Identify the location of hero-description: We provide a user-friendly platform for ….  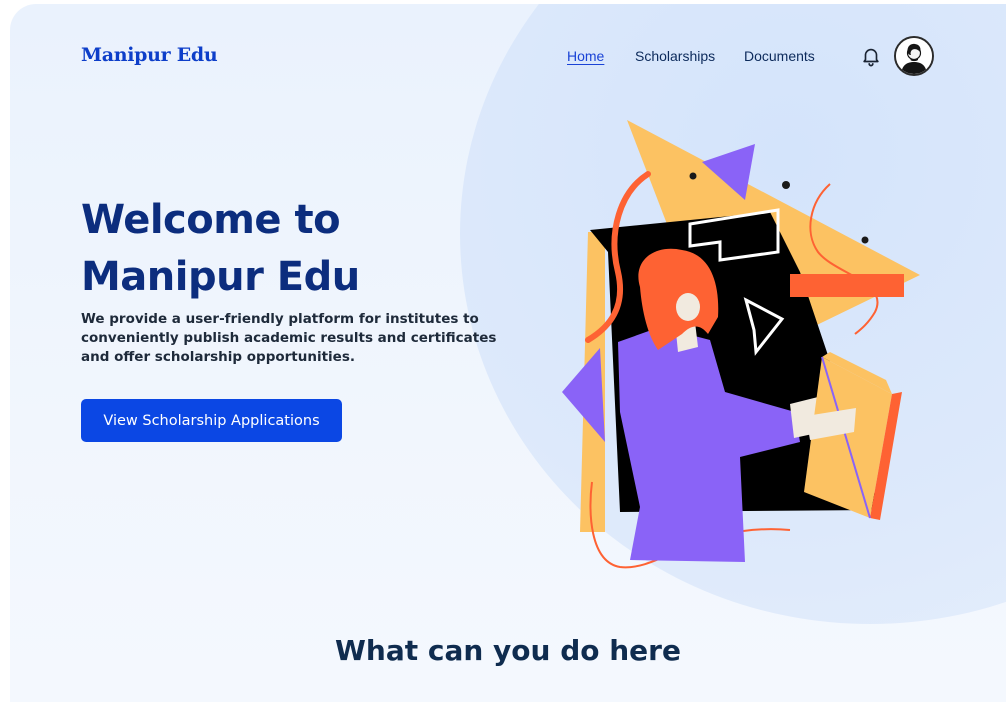
(289, 338).